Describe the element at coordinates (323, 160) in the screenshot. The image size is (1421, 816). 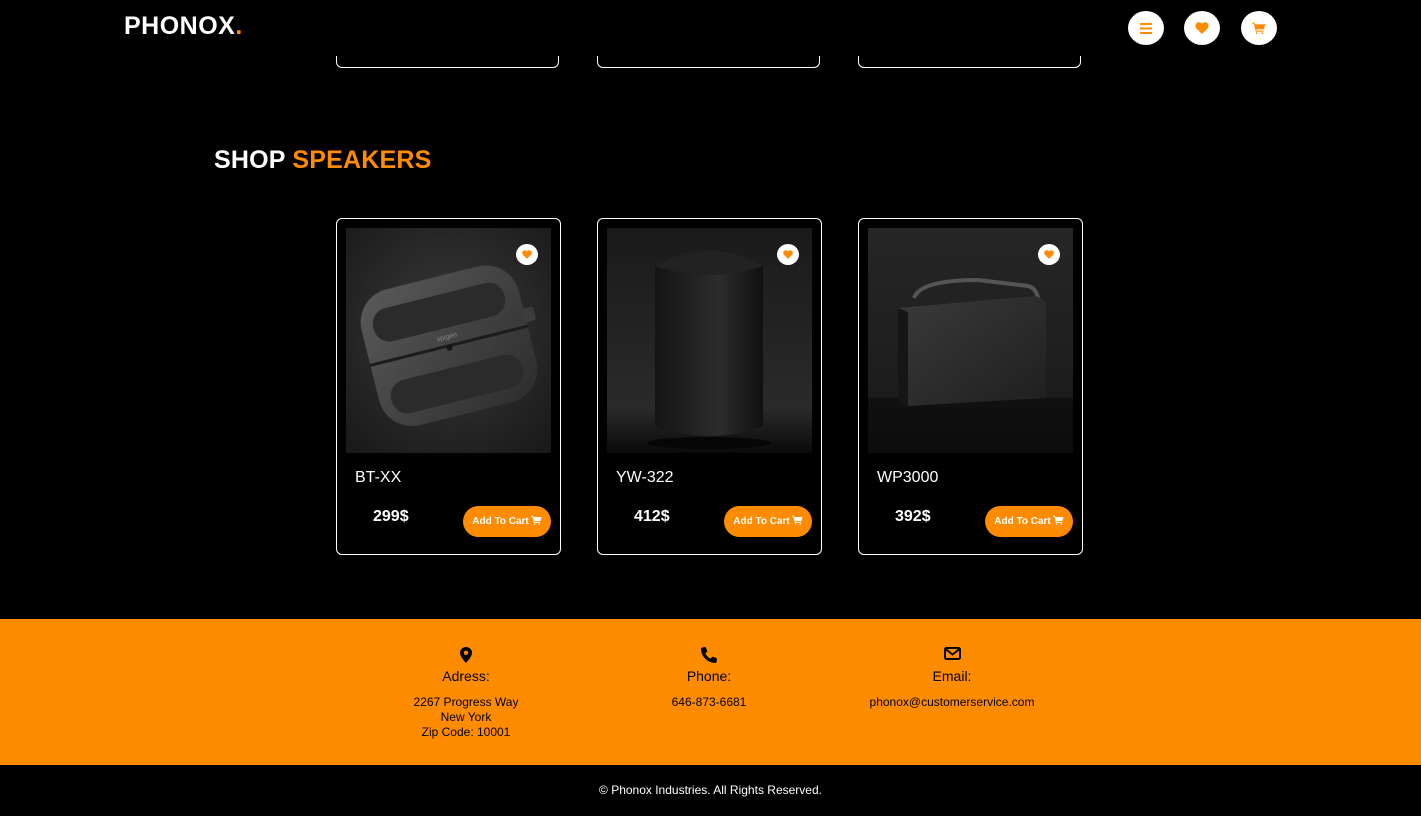
I see `section-title: SHOP SPEAKERS` at that location.